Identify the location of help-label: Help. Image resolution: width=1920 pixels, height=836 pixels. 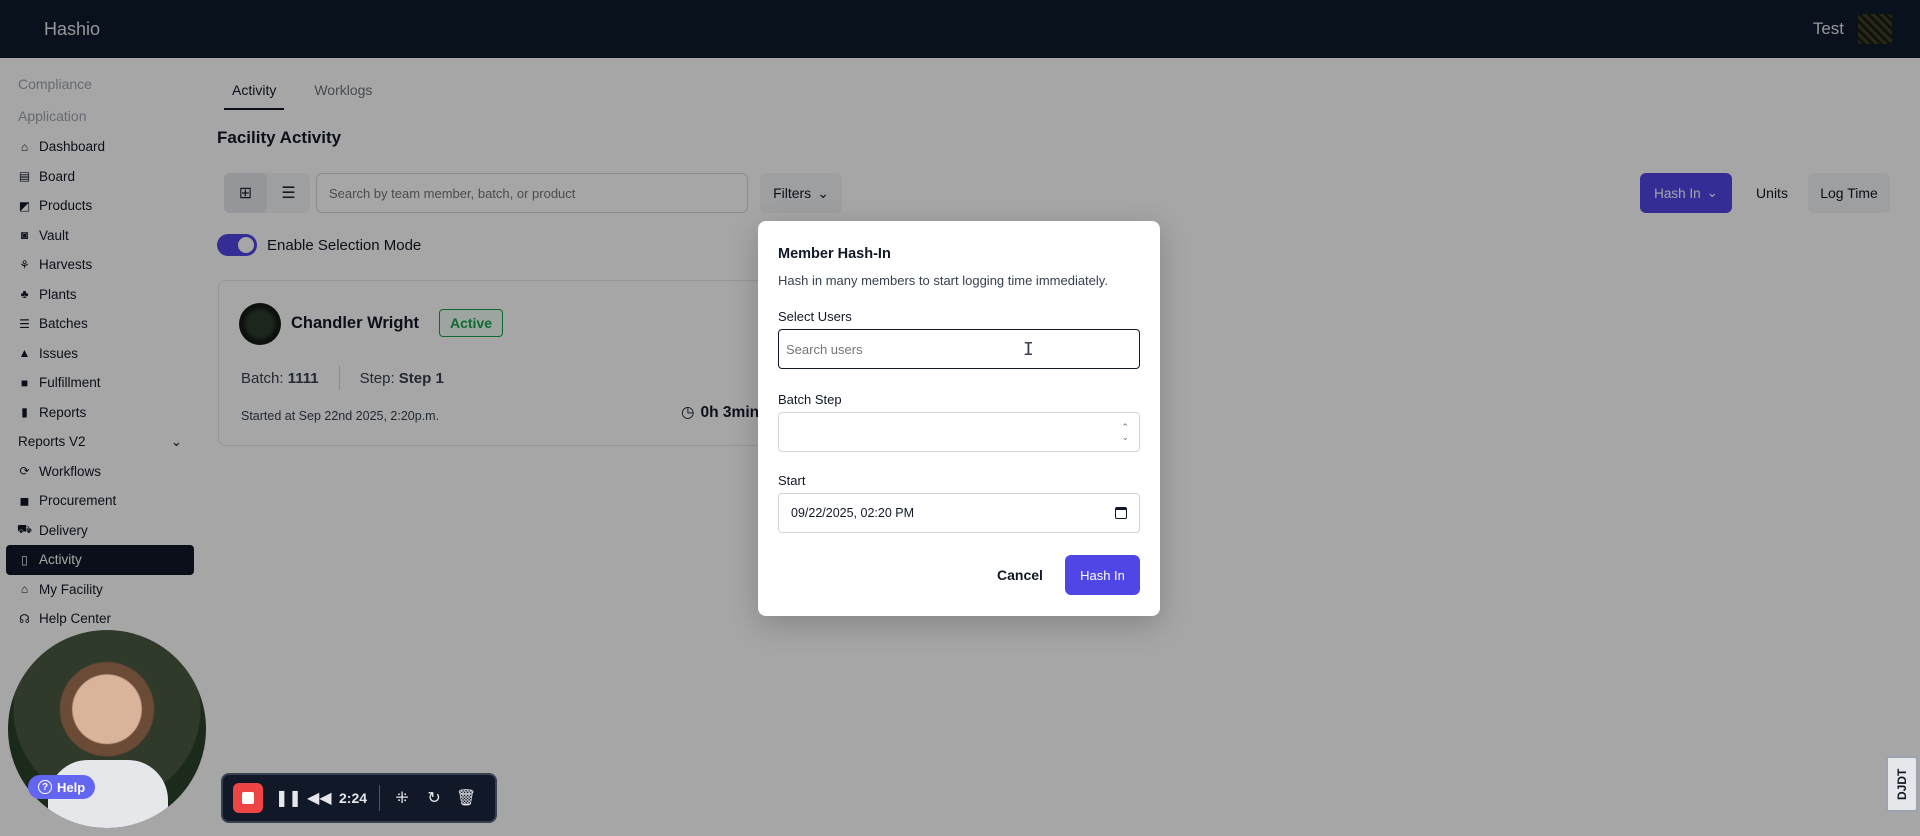
(71, 787).